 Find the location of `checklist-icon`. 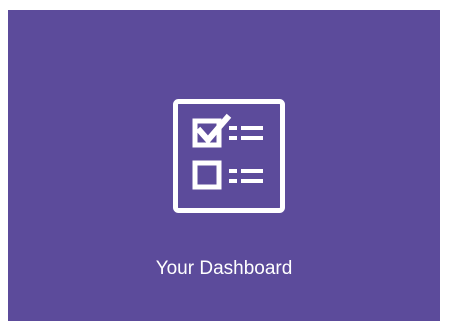

checklist-icon is located at coordinates (229, 156).